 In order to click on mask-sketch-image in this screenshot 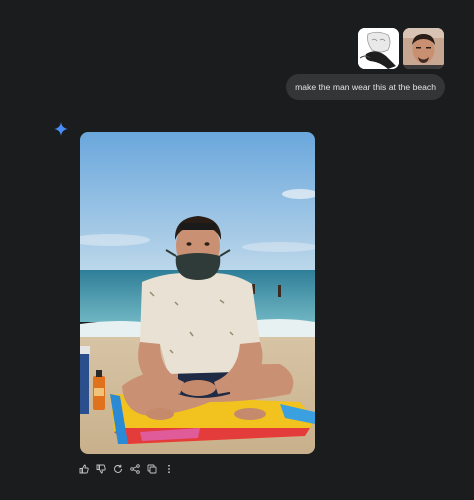, I will do `click(378, 48)`.